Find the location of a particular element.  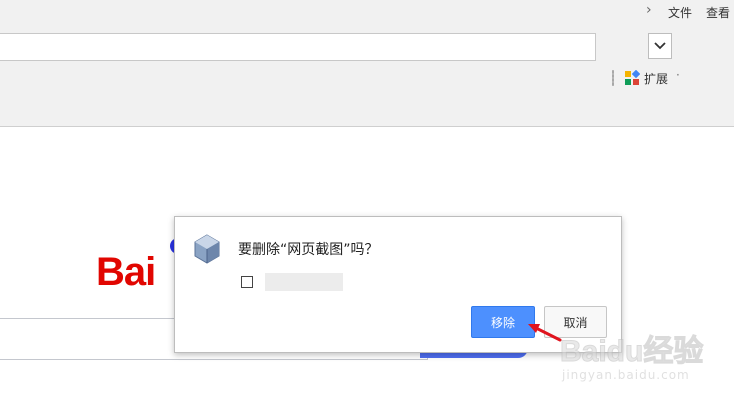

address-row is located at coordinates (367, 47).